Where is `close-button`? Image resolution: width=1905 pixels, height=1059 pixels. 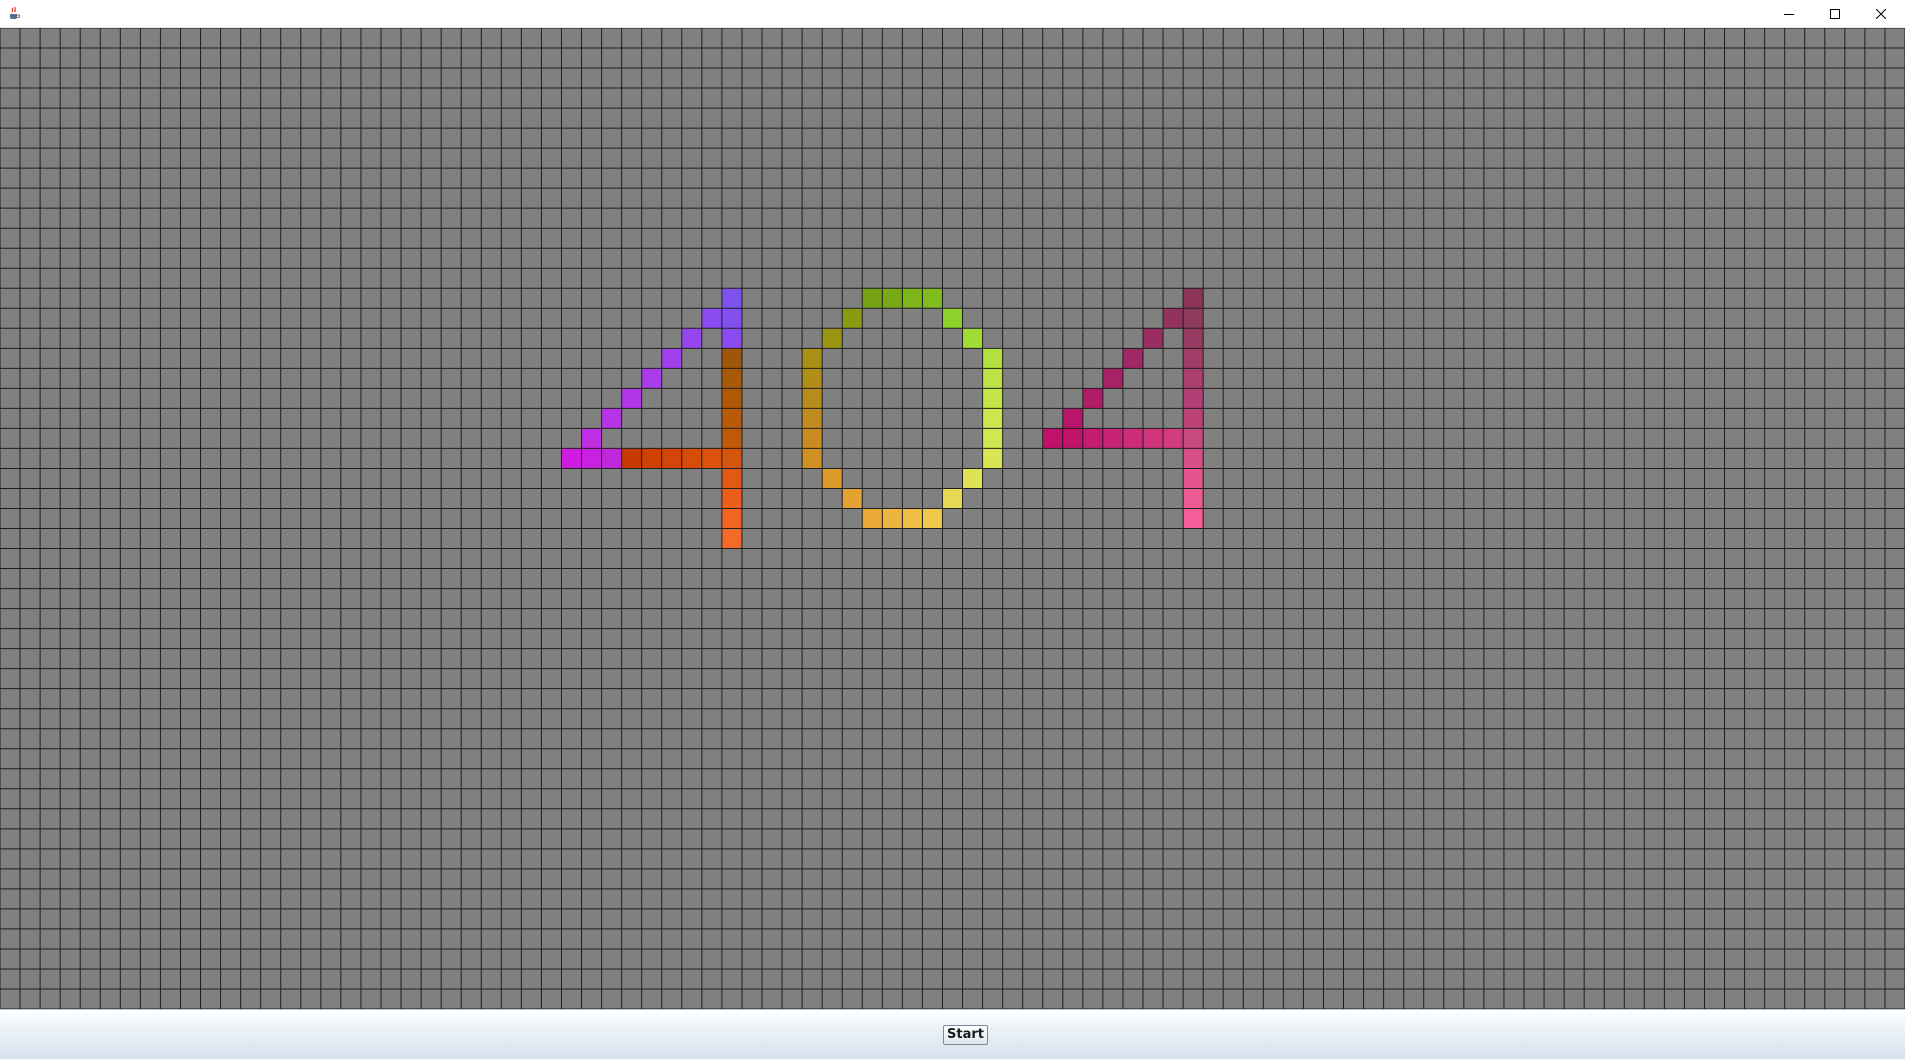 close-button is located at coordinates (1881, 14).